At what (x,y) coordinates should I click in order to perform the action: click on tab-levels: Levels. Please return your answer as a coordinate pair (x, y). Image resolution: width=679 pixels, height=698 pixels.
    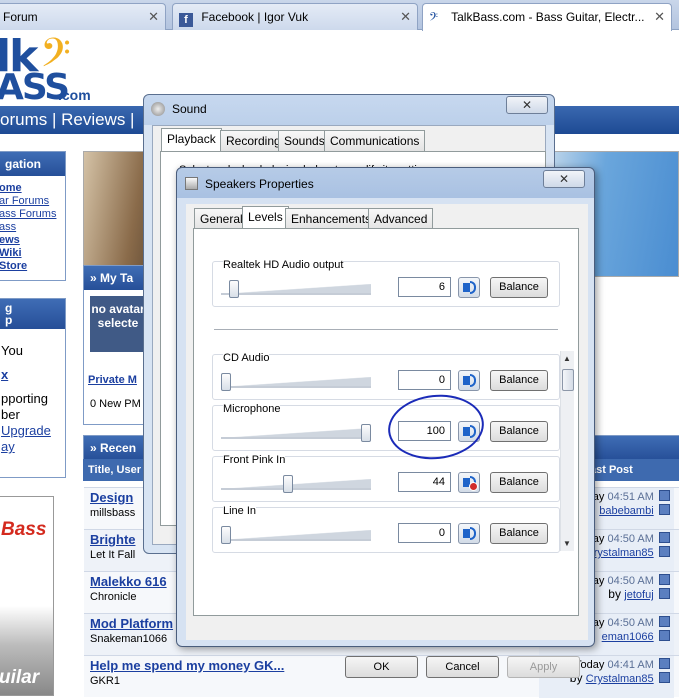
    Looking at the image, I should click on (265, 218).